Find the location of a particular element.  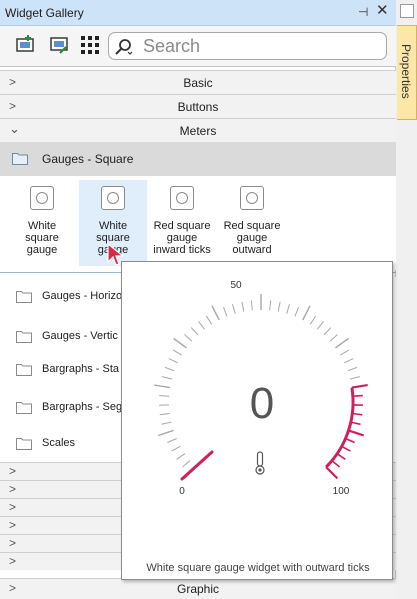

search-input: Search is located at coordinates (171, 46).